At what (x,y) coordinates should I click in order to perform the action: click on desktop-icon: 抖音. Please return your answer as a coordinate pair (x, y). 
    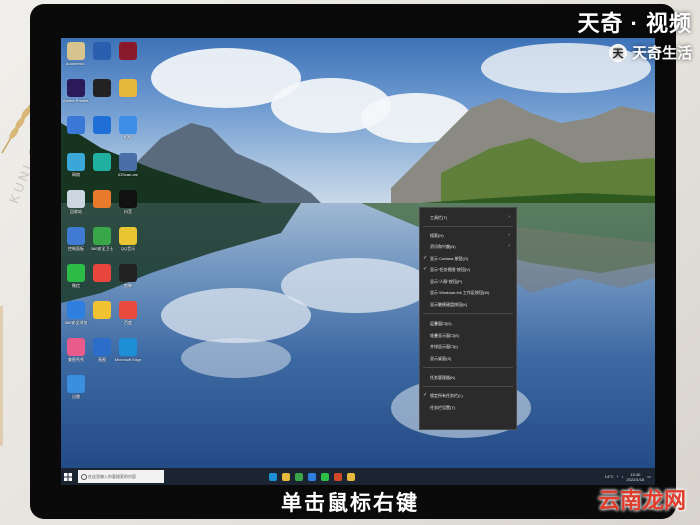
    Looking at the image, I should click on (128, 202).